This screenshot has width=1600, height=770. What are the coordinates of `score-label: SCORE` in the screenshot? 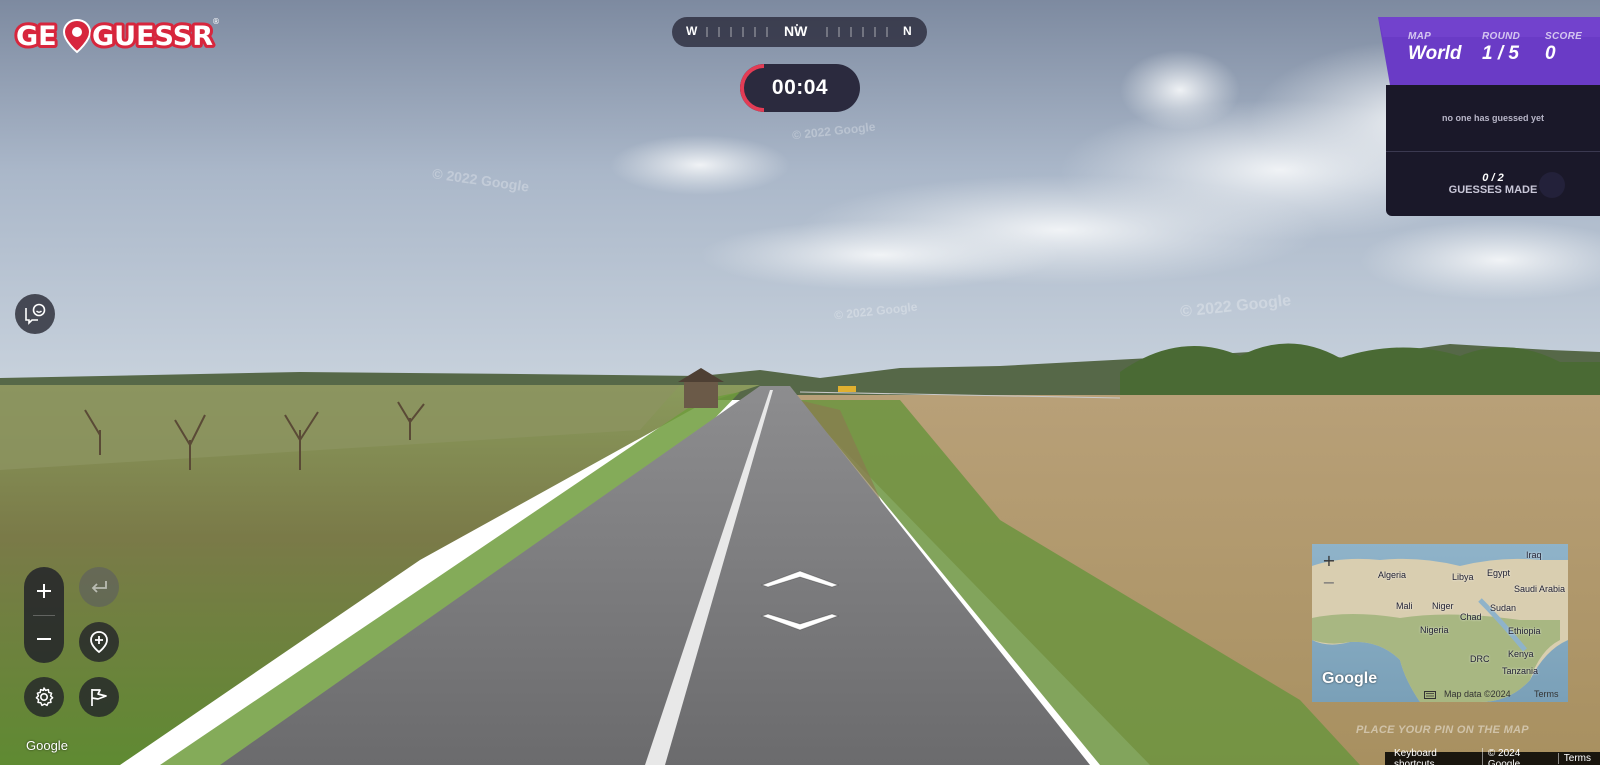 It's located at (1564, 36).